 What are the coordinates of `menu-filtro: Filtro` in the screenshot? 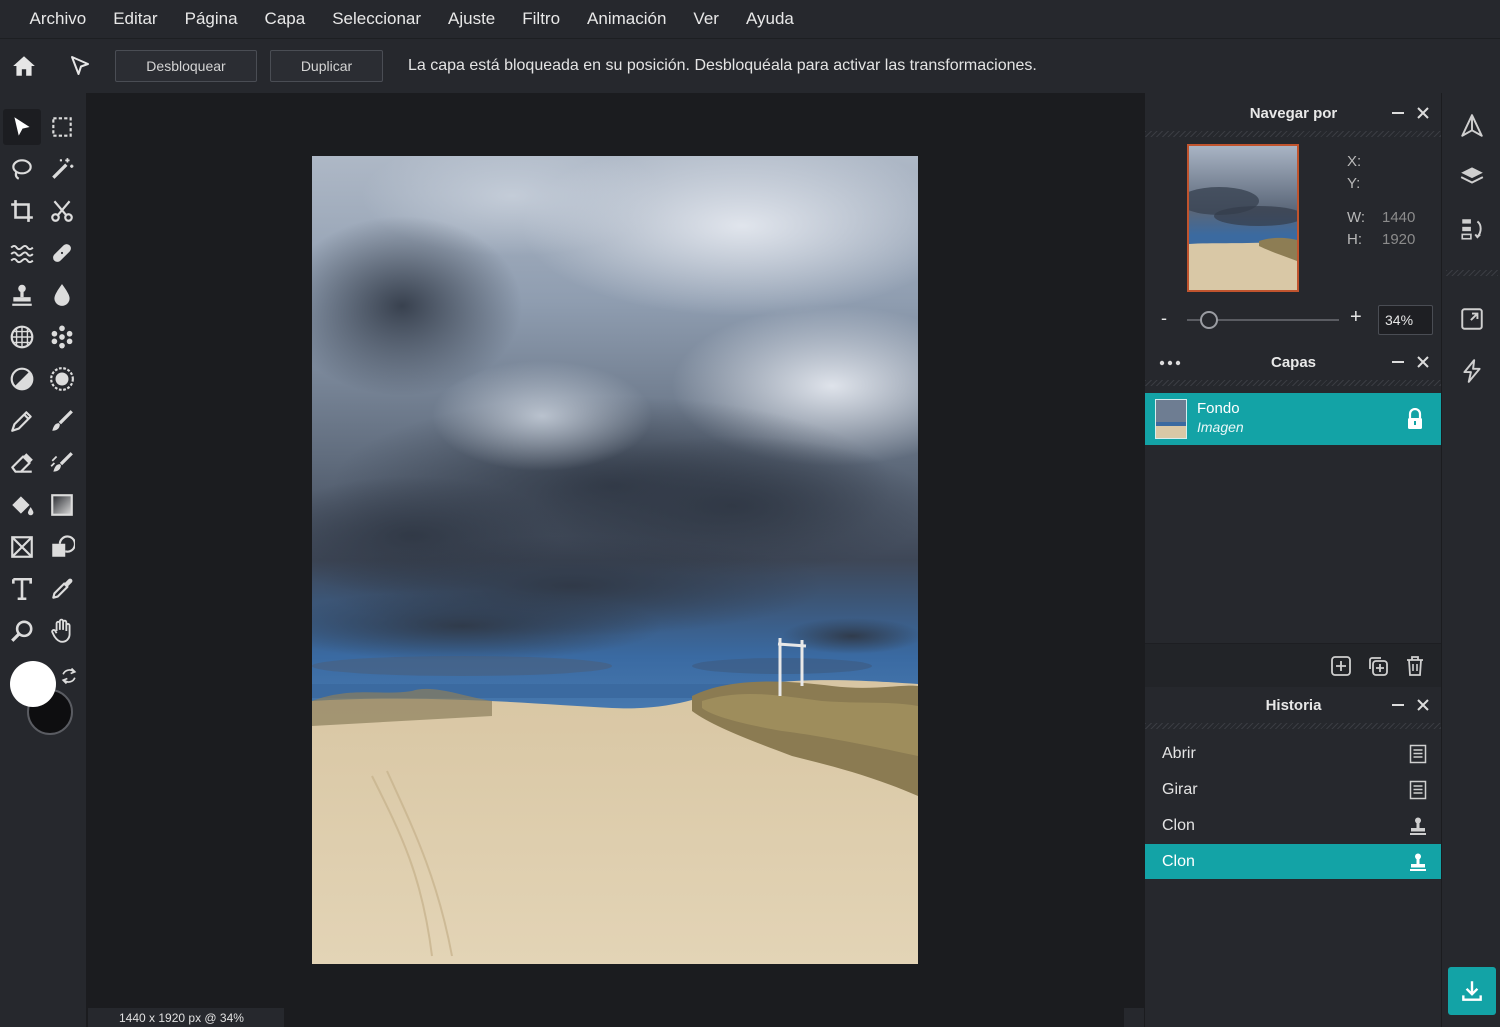 It's located at (541, 19).